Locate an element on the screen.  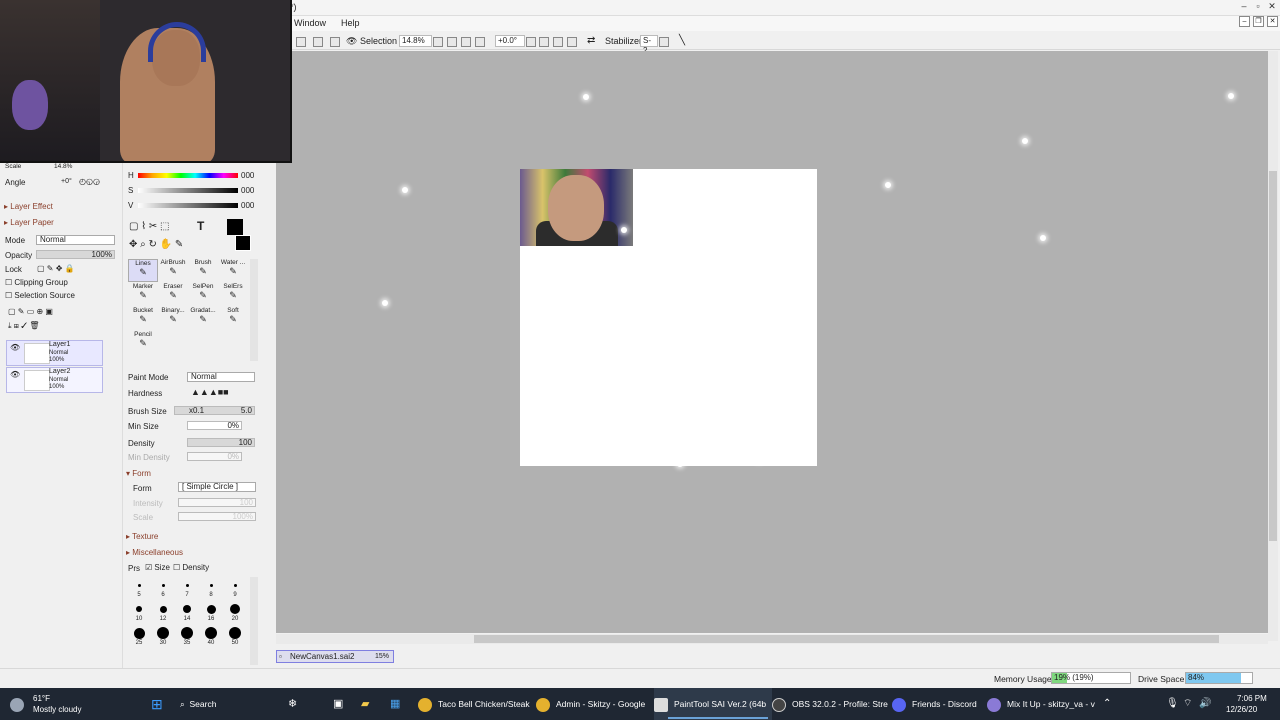
navigator-angle-value: +0° is located at coordinates (66, 181).